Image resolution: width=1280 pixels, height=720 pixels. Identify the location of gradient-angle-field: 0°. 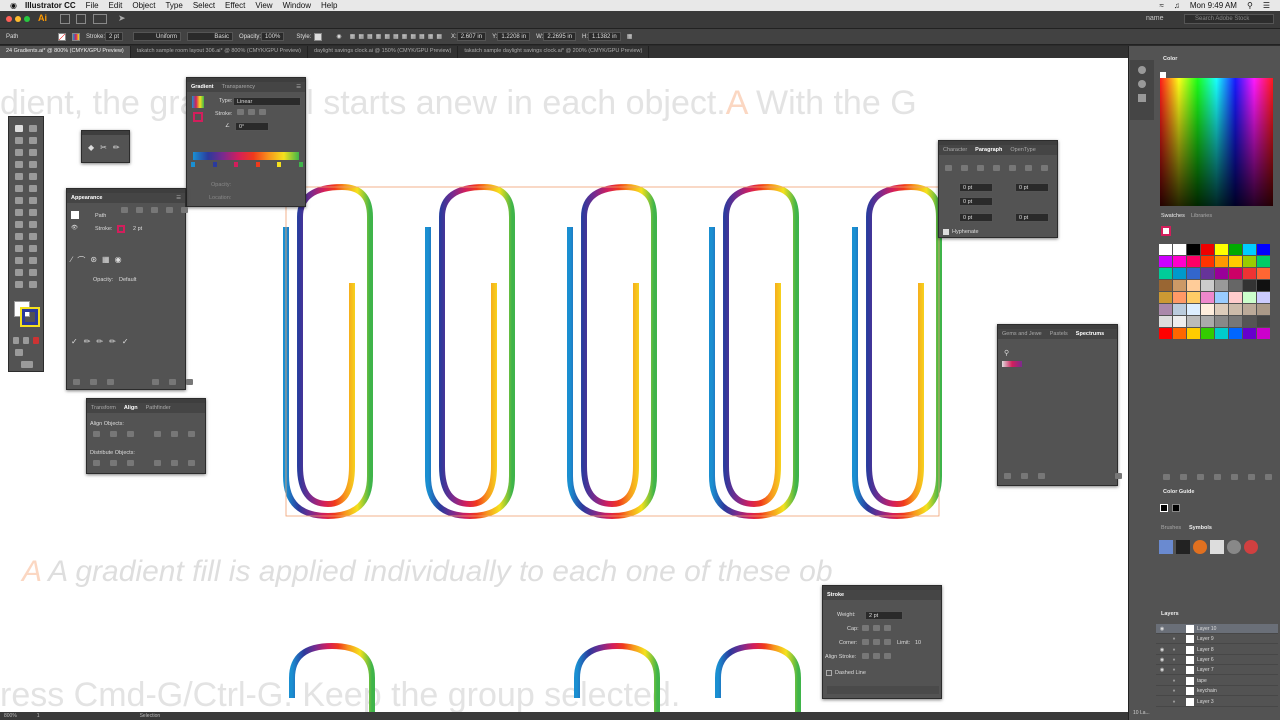
(252, 126).